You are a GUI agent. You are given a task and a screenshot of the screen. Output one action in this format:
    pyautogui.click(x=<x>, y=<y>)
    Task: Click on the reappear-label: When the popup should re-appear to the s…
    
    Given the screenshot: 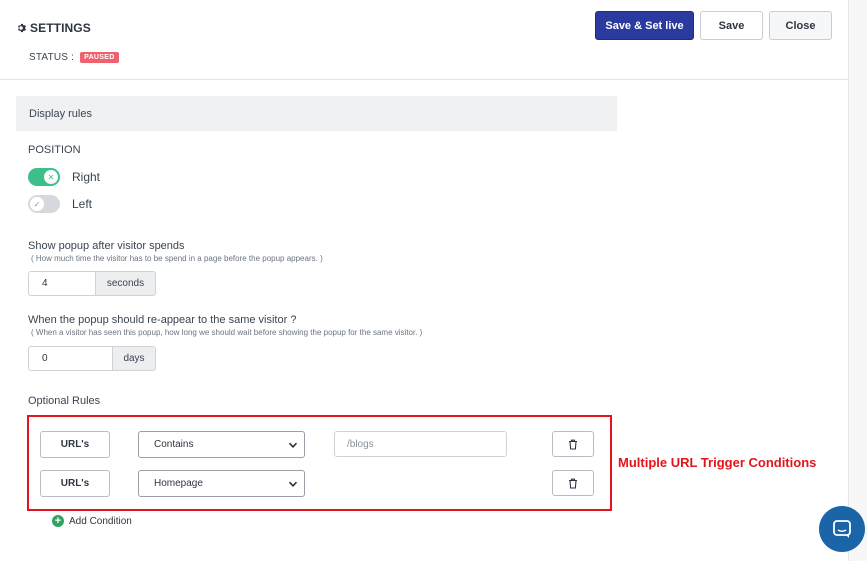 What is the action you would take?
    pyautogui.click(x=162, y=320)
    